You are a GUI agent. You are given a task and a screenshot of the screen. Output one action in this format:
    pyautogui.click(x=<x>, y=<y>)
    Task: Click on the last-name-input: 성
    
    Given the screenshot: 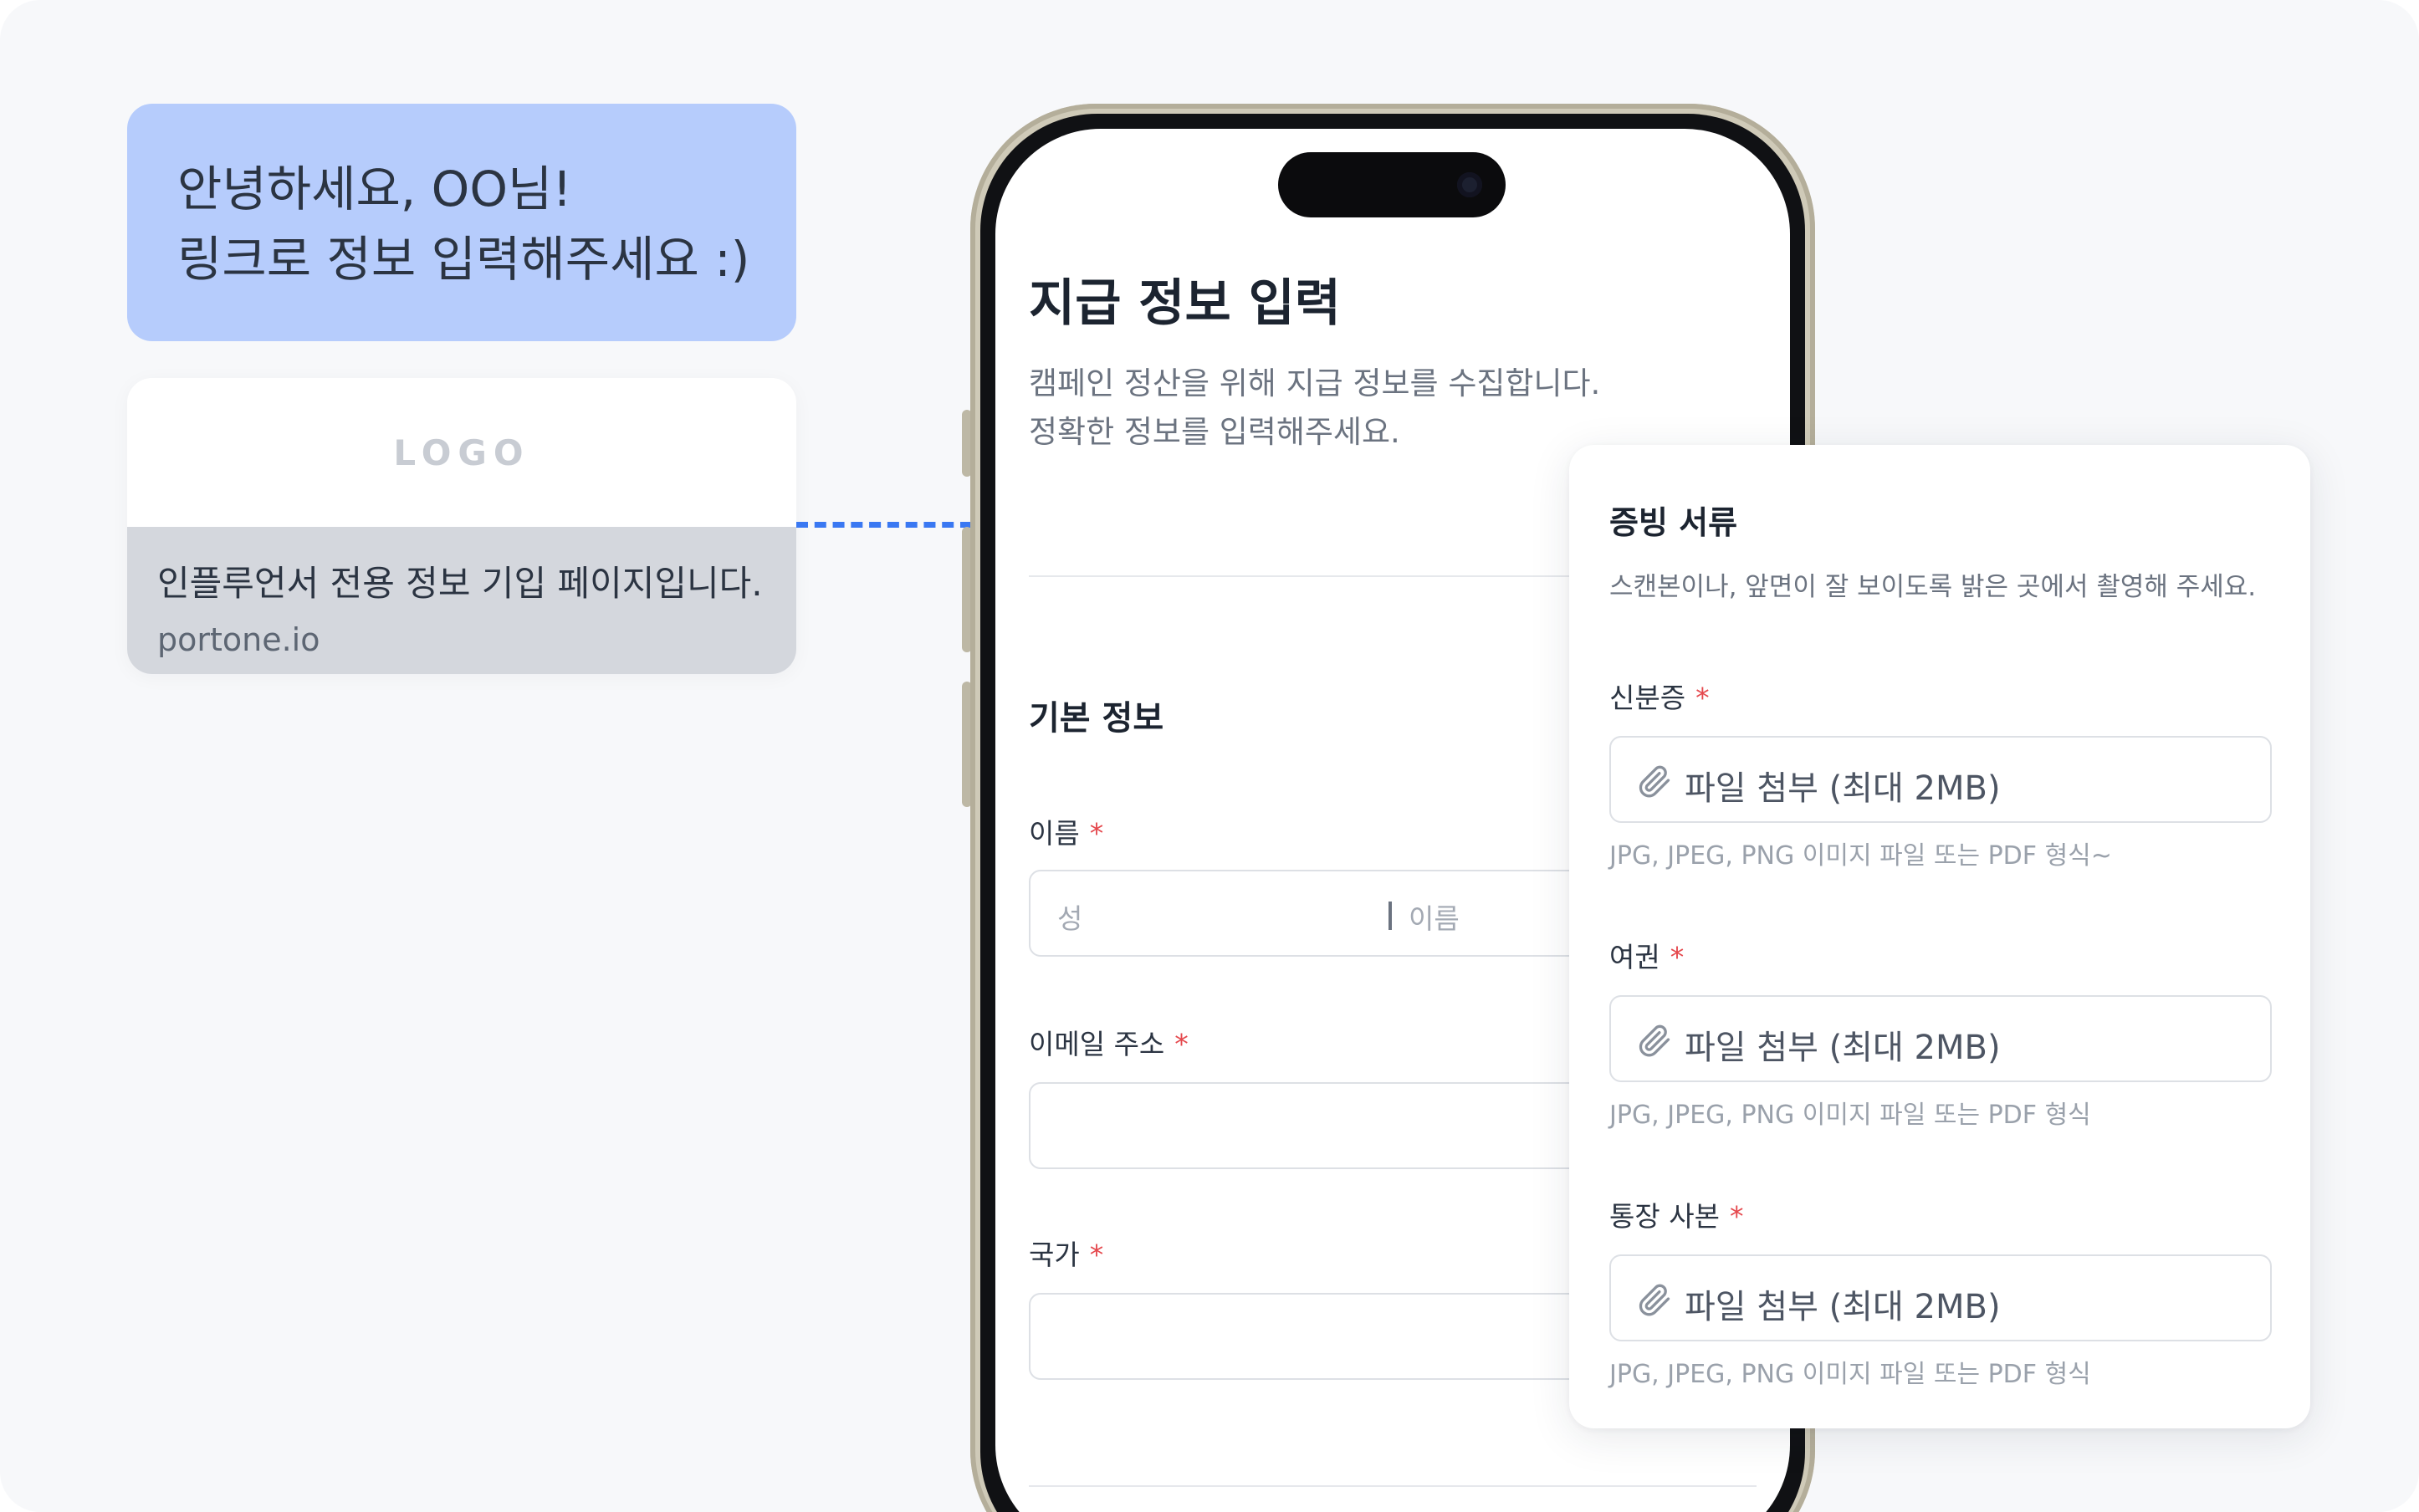 What is the action you would take?
    pyautogui.click(x=1069, y=916)
    